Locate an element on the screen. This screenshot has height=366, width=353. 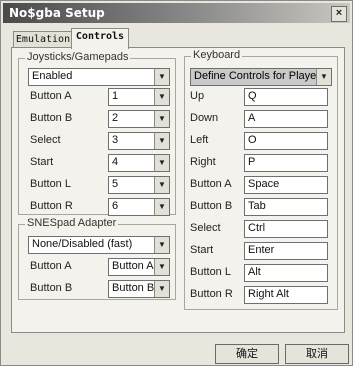
joystick-button-r-value: 6 is located at coordinates (115, 206).